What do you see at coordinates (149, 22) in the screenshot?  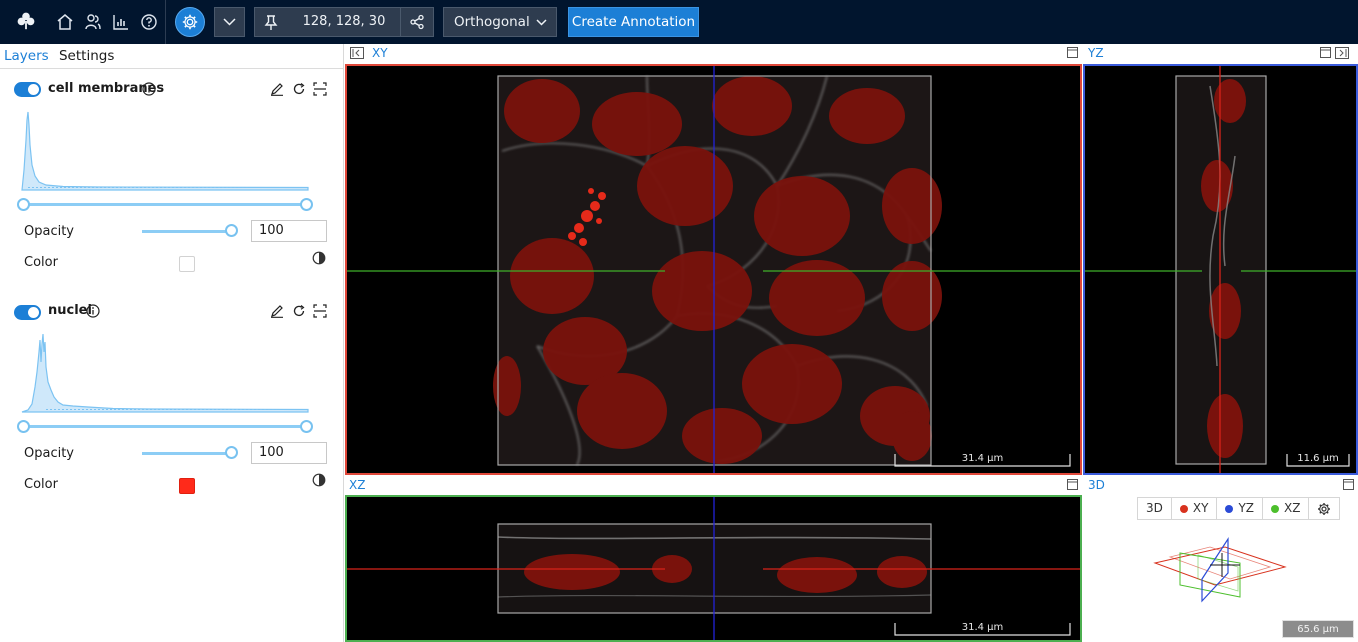 I see `help-icon` at bounding box center [149, 22].